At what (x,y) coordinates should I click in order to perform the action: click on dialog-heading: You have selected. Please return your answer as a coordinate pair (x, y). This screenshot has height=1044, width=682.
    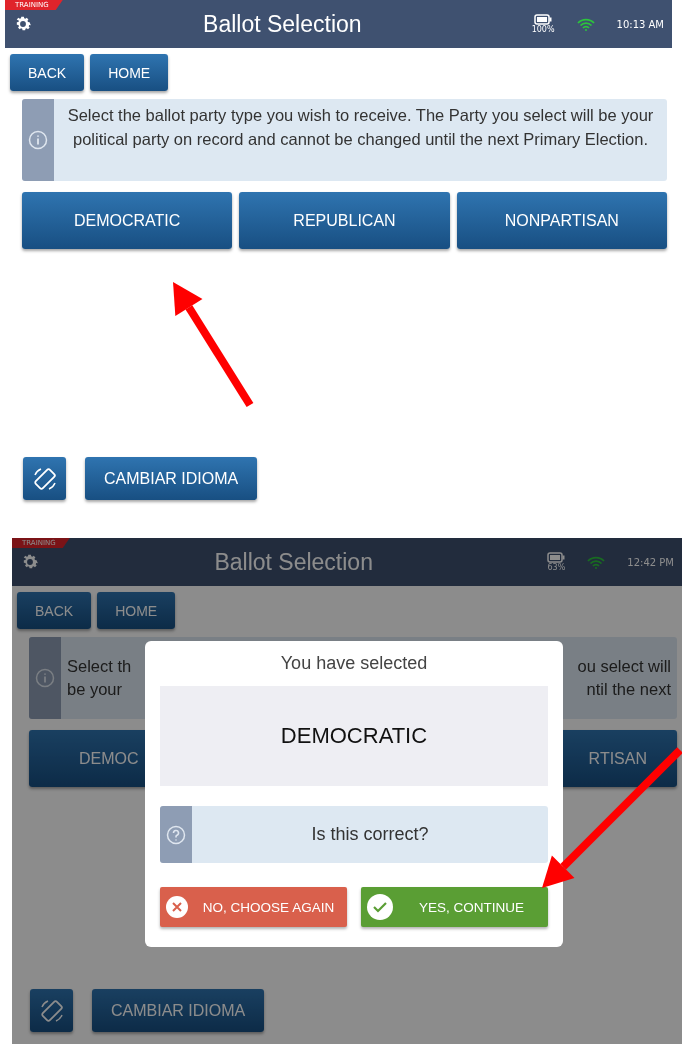
    Looking at the image, I should click on (354, 663).